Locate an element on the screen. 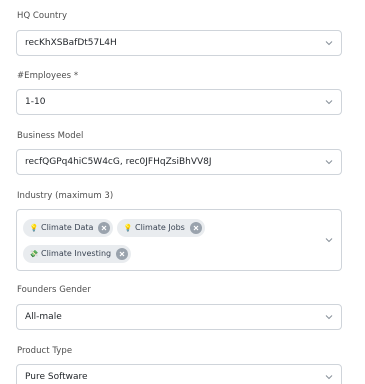 The image size is (365, 384). product-type-value: Pure Software is located at coordinates (56, 377).